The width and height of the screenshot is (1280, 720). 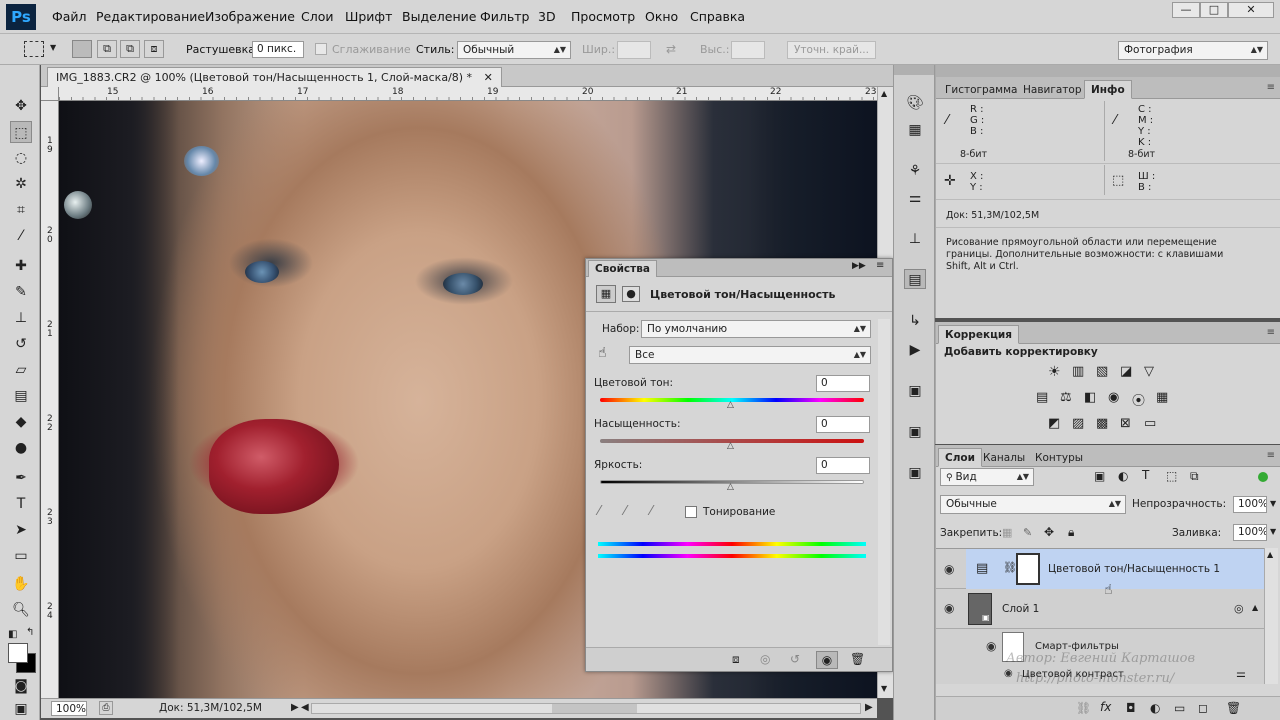 I want to click on lasso-tool-icon: ◌, so click(x=21, y=158).